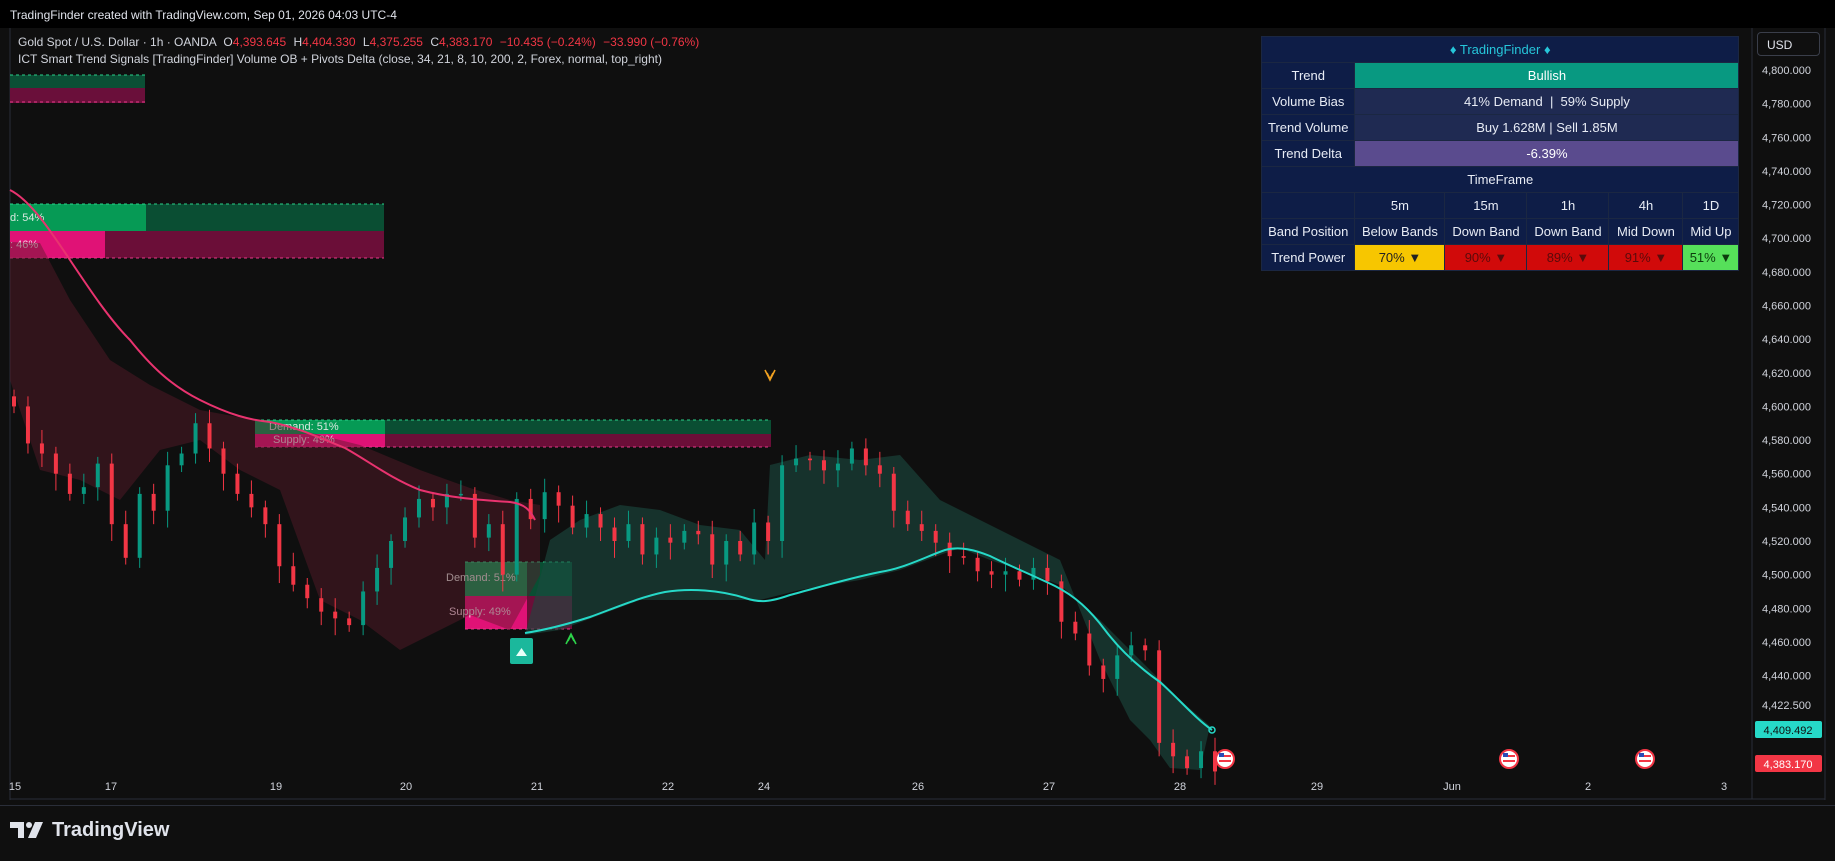 The height and width of the screenshot is (861, 1835). Describe the element at coordinates (1588, 787) in the screenshot. I see `time-tick-label: 2` at that location.